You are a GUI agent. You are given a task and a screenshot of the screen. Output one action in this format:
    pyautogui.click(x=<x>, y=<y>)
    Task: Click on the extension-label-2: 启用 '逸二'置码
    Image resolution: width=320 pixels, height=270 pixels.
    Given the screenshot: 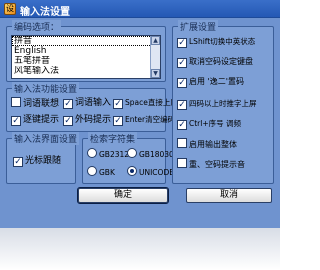 What is the action you would take?
    pyautogui.click(x=216, y=81)
    